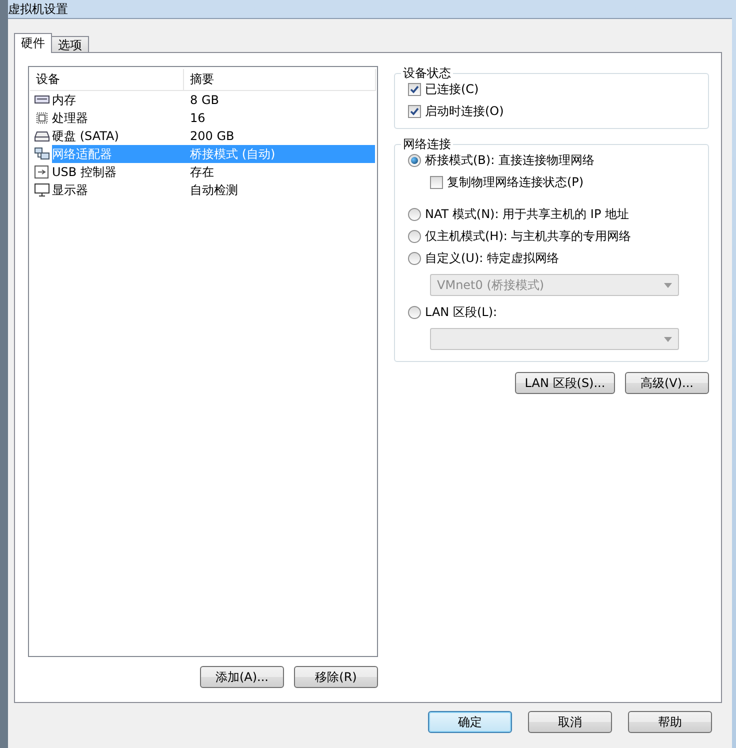  I want to click on radio-label: 自定义(U): 特定虚拟网络, so click(492, 258).